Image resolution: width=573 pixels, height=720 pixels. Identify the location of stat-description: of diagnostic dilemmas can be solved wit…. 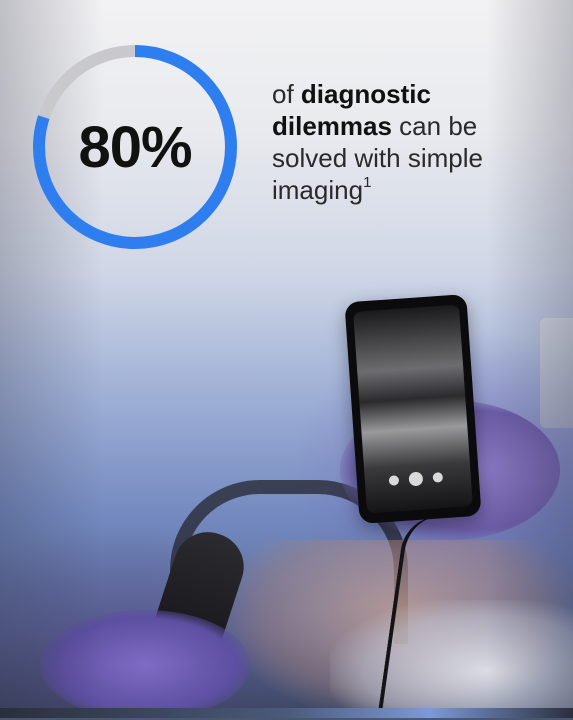
(414, 142).